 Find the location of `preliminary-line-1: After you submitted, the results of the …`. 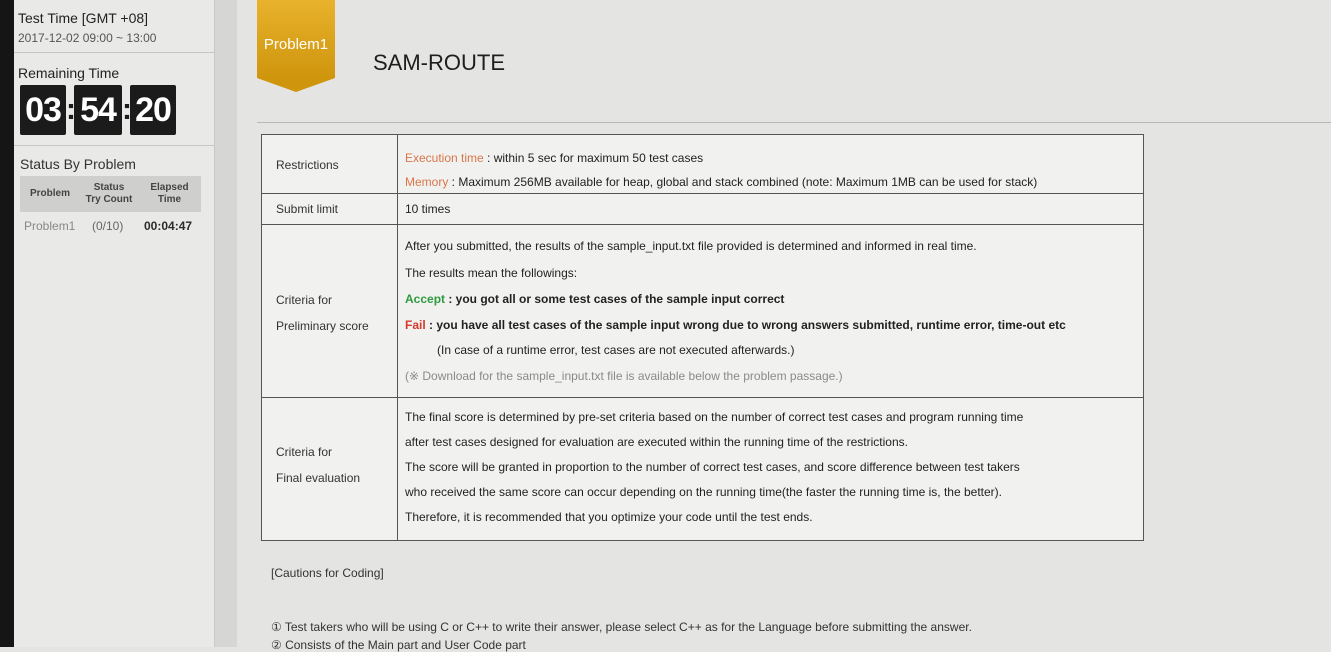

preliminary-line-1: After you submitted, the results of the … is located at coordinates (691, 246).